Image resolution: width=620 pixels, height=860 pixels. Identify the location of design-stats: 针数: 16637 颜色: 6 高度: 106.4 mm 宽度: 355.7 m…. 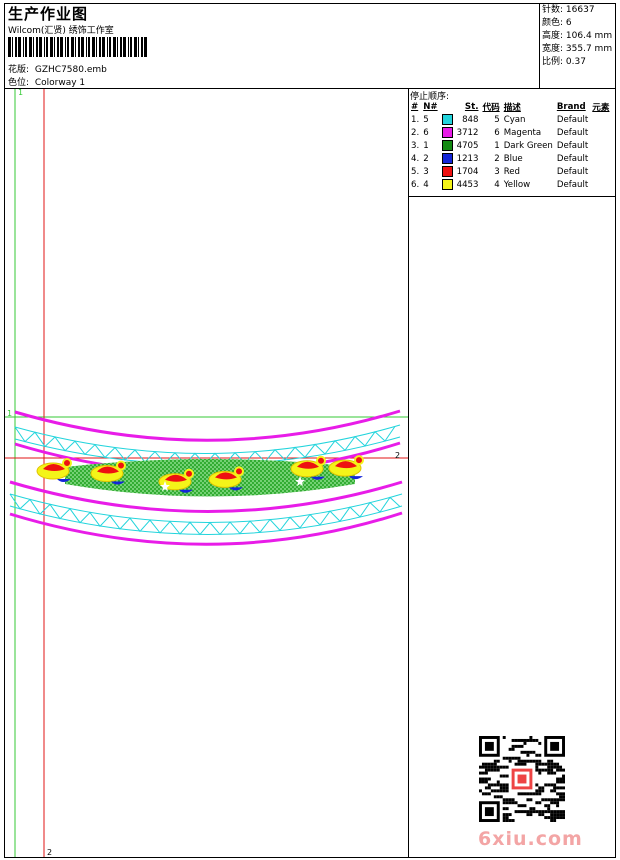
(577, 36).